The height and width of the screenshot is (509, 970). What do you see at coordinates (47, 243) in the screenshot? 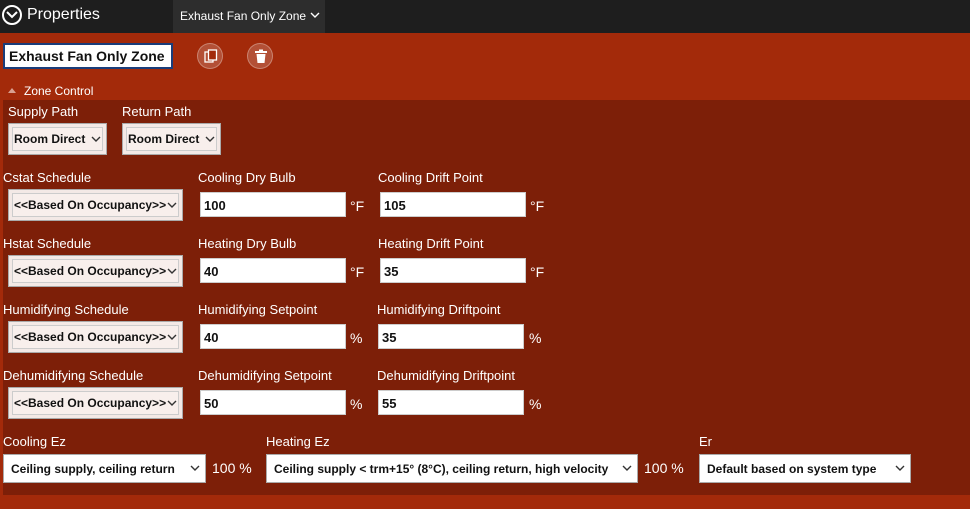
I see `hstat-schedule-label: Hstat Schedule` at bounding box center [47, 243].